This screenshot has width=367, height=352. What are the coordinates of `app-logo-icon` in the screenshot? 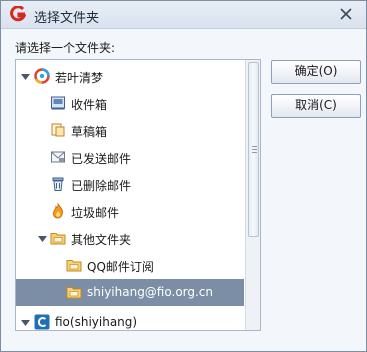 It's located at (18, 14).